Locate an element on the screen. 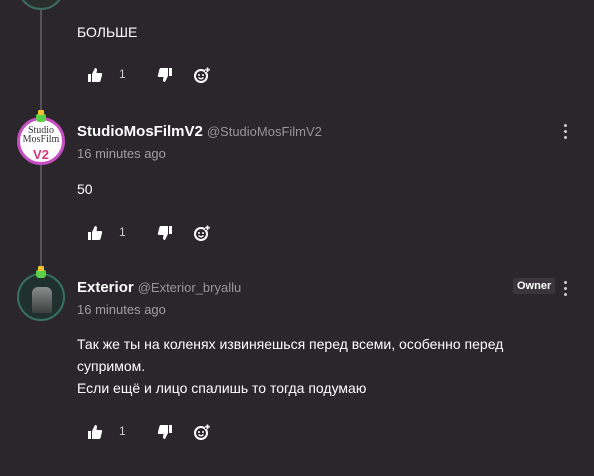 Image resolution: width=594 pixels, height=476 pixels. comment-text-line: супримом. is located at coordinates (111, 366).